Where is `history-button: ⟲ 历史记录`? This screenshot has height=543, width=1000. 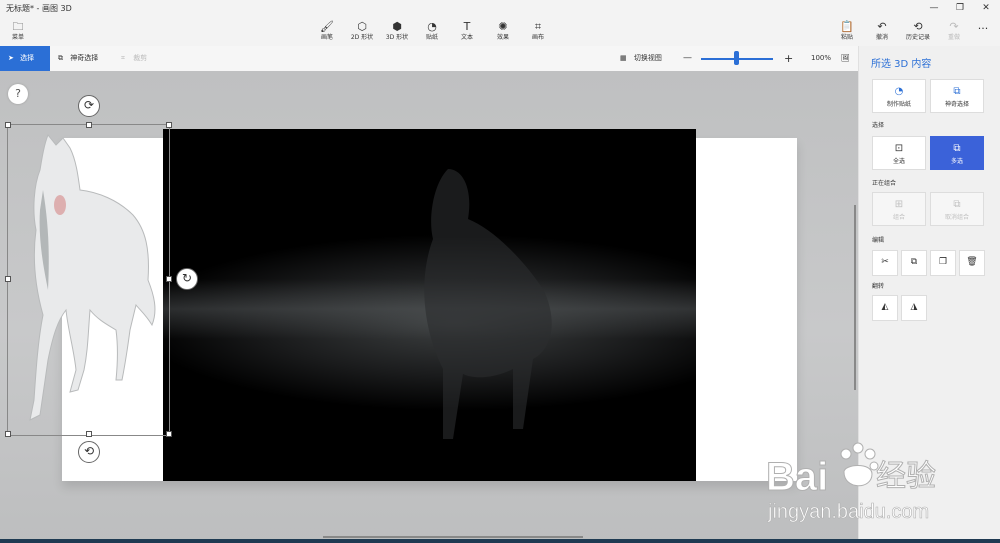 history-button: ⟲ 历史记录 is located at coordinates (918, 33).